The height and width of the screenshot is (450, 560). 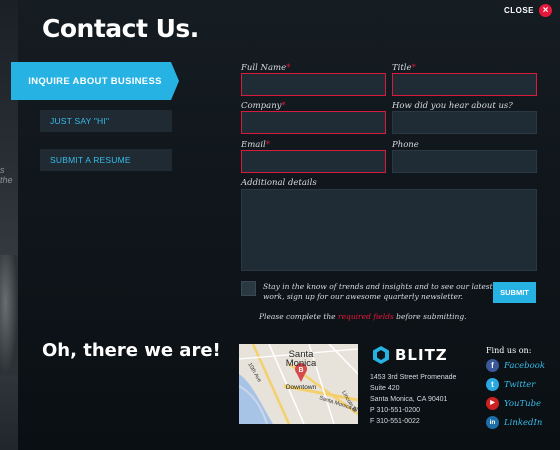 I want to click on heard-field, so click(x=464, y=122).